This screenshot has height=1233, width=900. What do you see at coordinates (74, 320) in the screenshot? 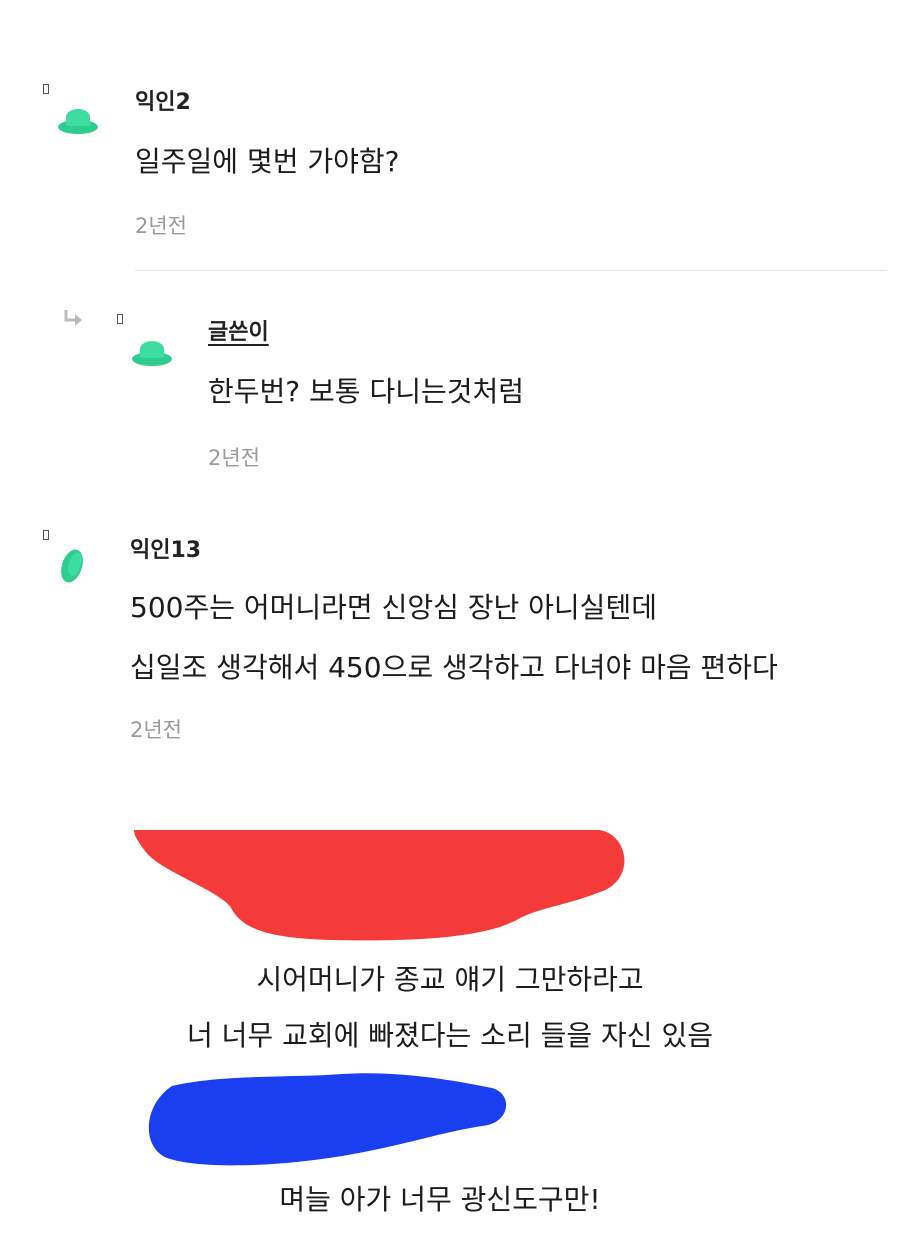
I see `reply-arrow-icon` at bounding box center [74, 320].